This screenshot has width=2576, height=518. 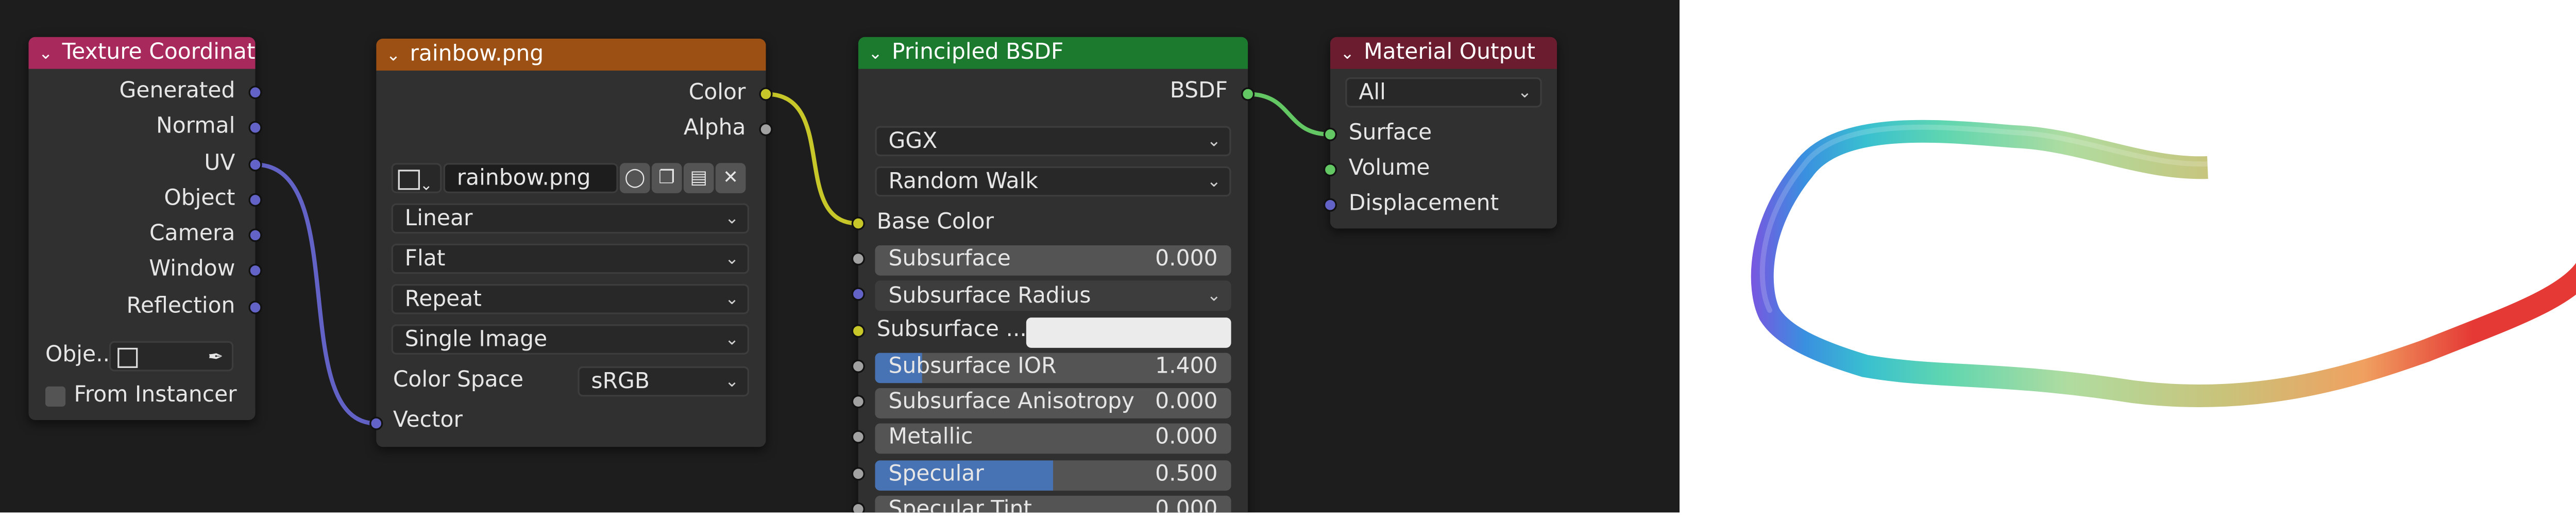 What do you see at coordinates (216, 356) in the screenshot?
I see `eyedropper-icon: ✒` at bounding box center [216, 356].